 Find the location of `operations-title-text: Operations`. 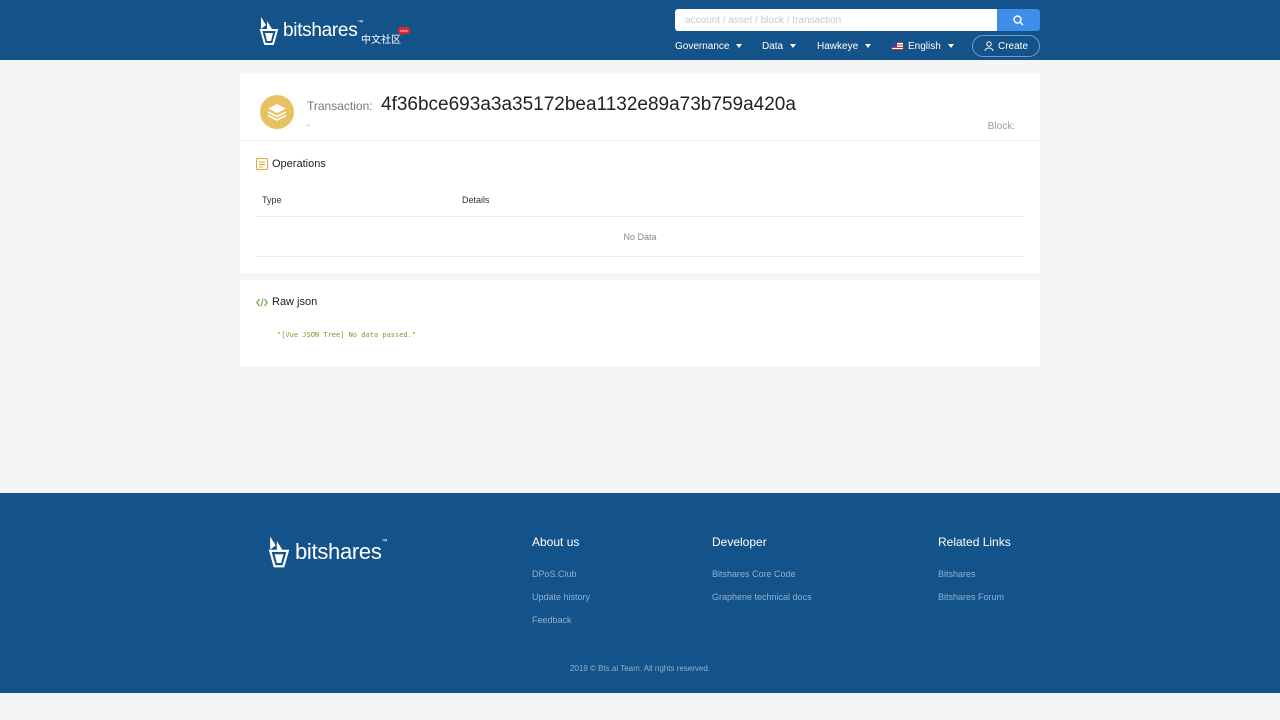

operations-title-text: Operations is located at coordinates (299, 164).